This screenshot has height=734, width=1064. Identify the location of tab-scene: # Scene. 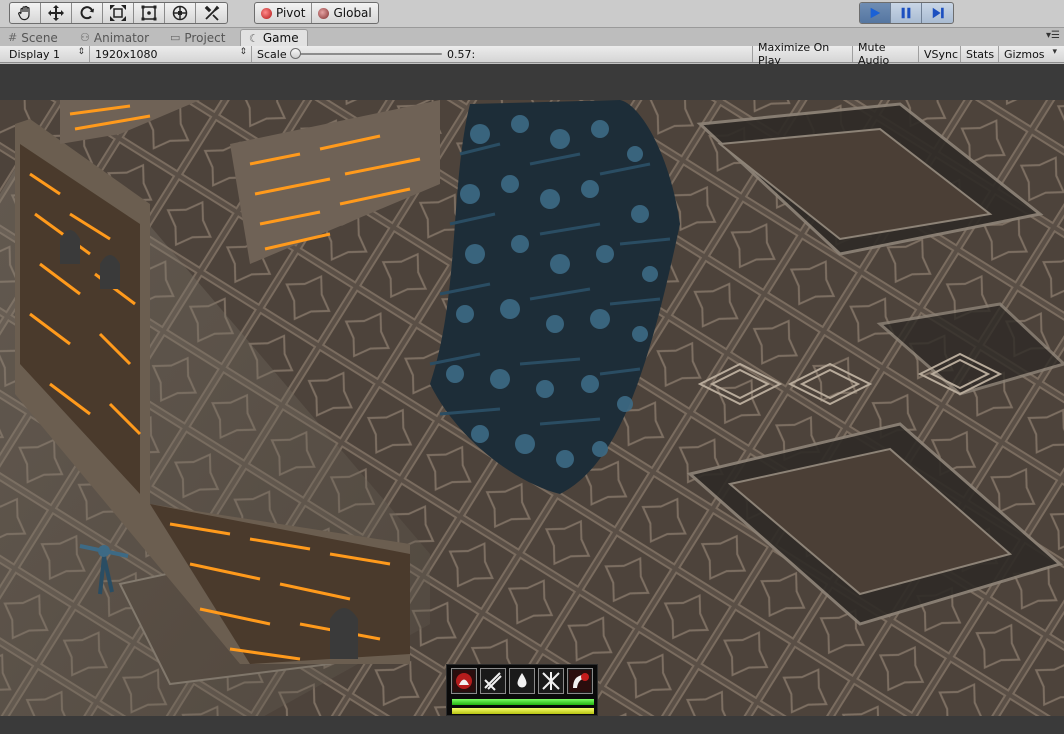
(33, 37).